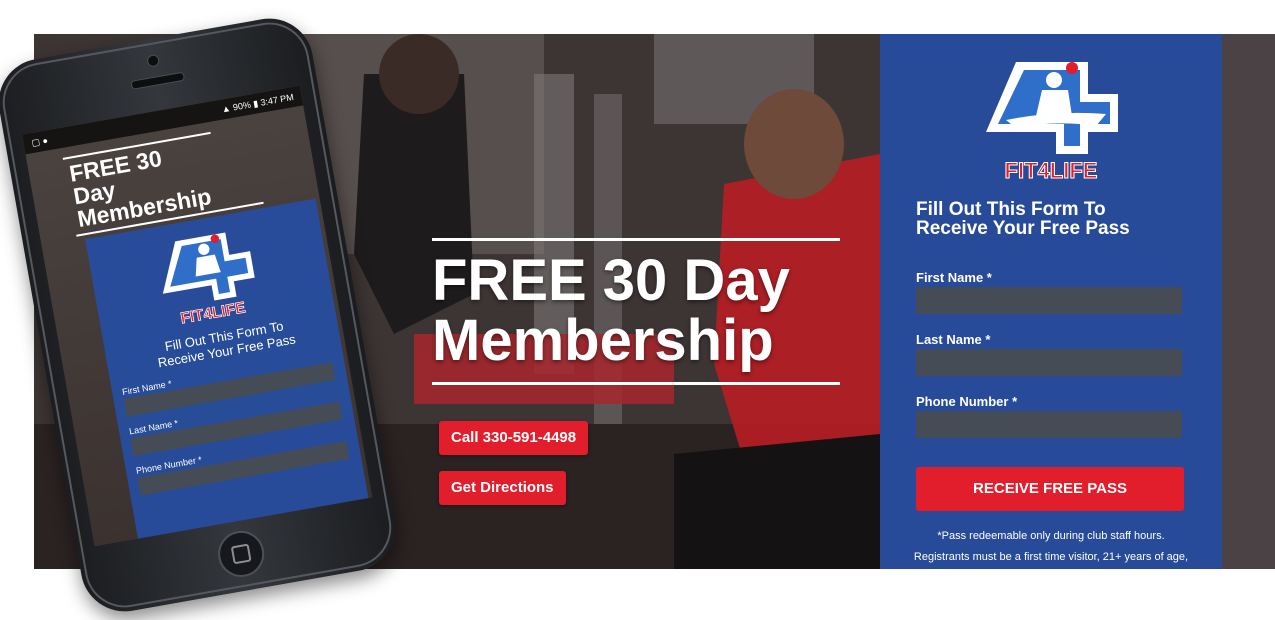 Image resolution: width=1275 pixels, height=620 pixels. I want to click on form-heading-line2: Receive Your Free Pass, so click(1023, 228).